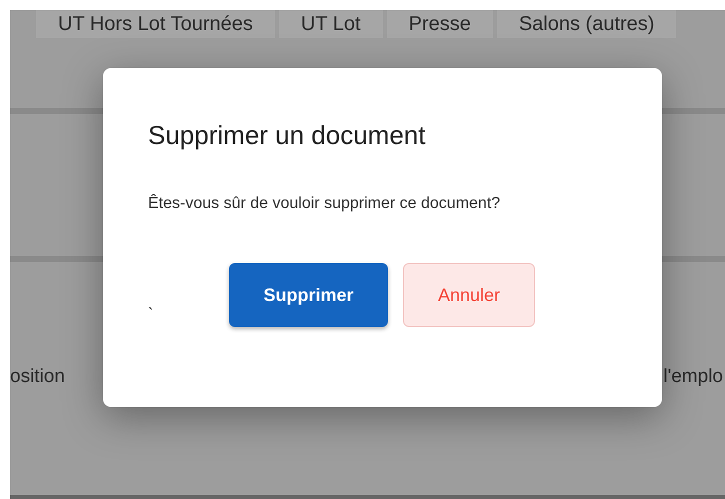 The image size is (725, 499). I want to click on delete-button: Supprimer, so click(308, 295).